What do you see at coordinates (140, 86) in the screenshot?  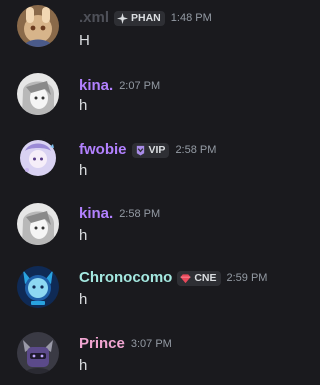 I see `timestamp: 2:07 PM` at bounding box center [140, 86].